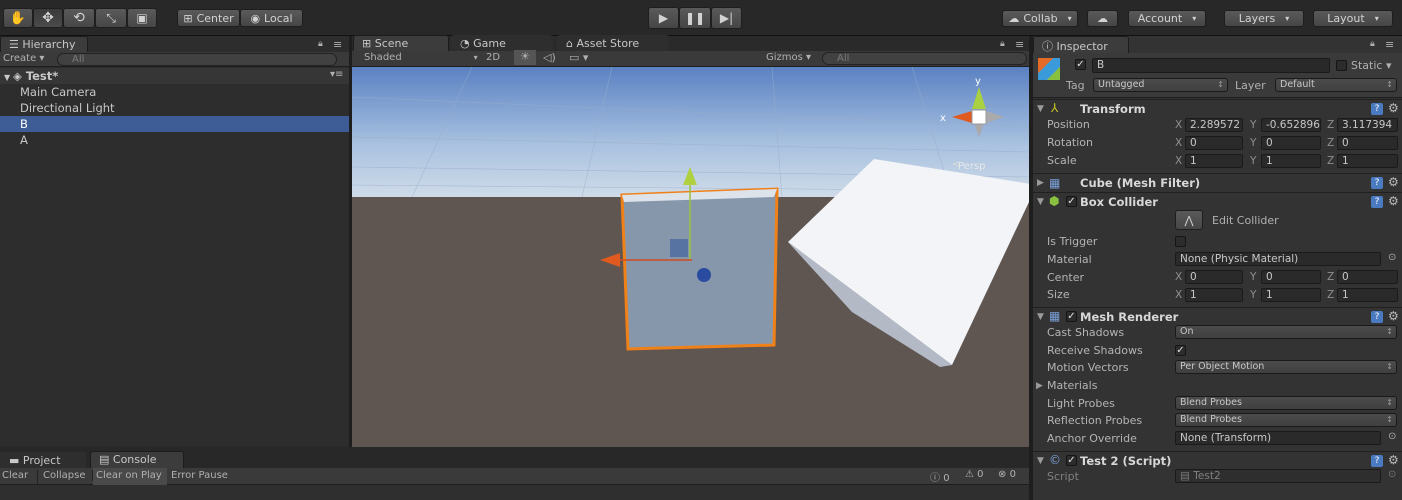  I want to click on mesh-renderer-component-header: ▼ ▦ ✓ Mesh Renderer ? ⚙, so click(1217, 316).